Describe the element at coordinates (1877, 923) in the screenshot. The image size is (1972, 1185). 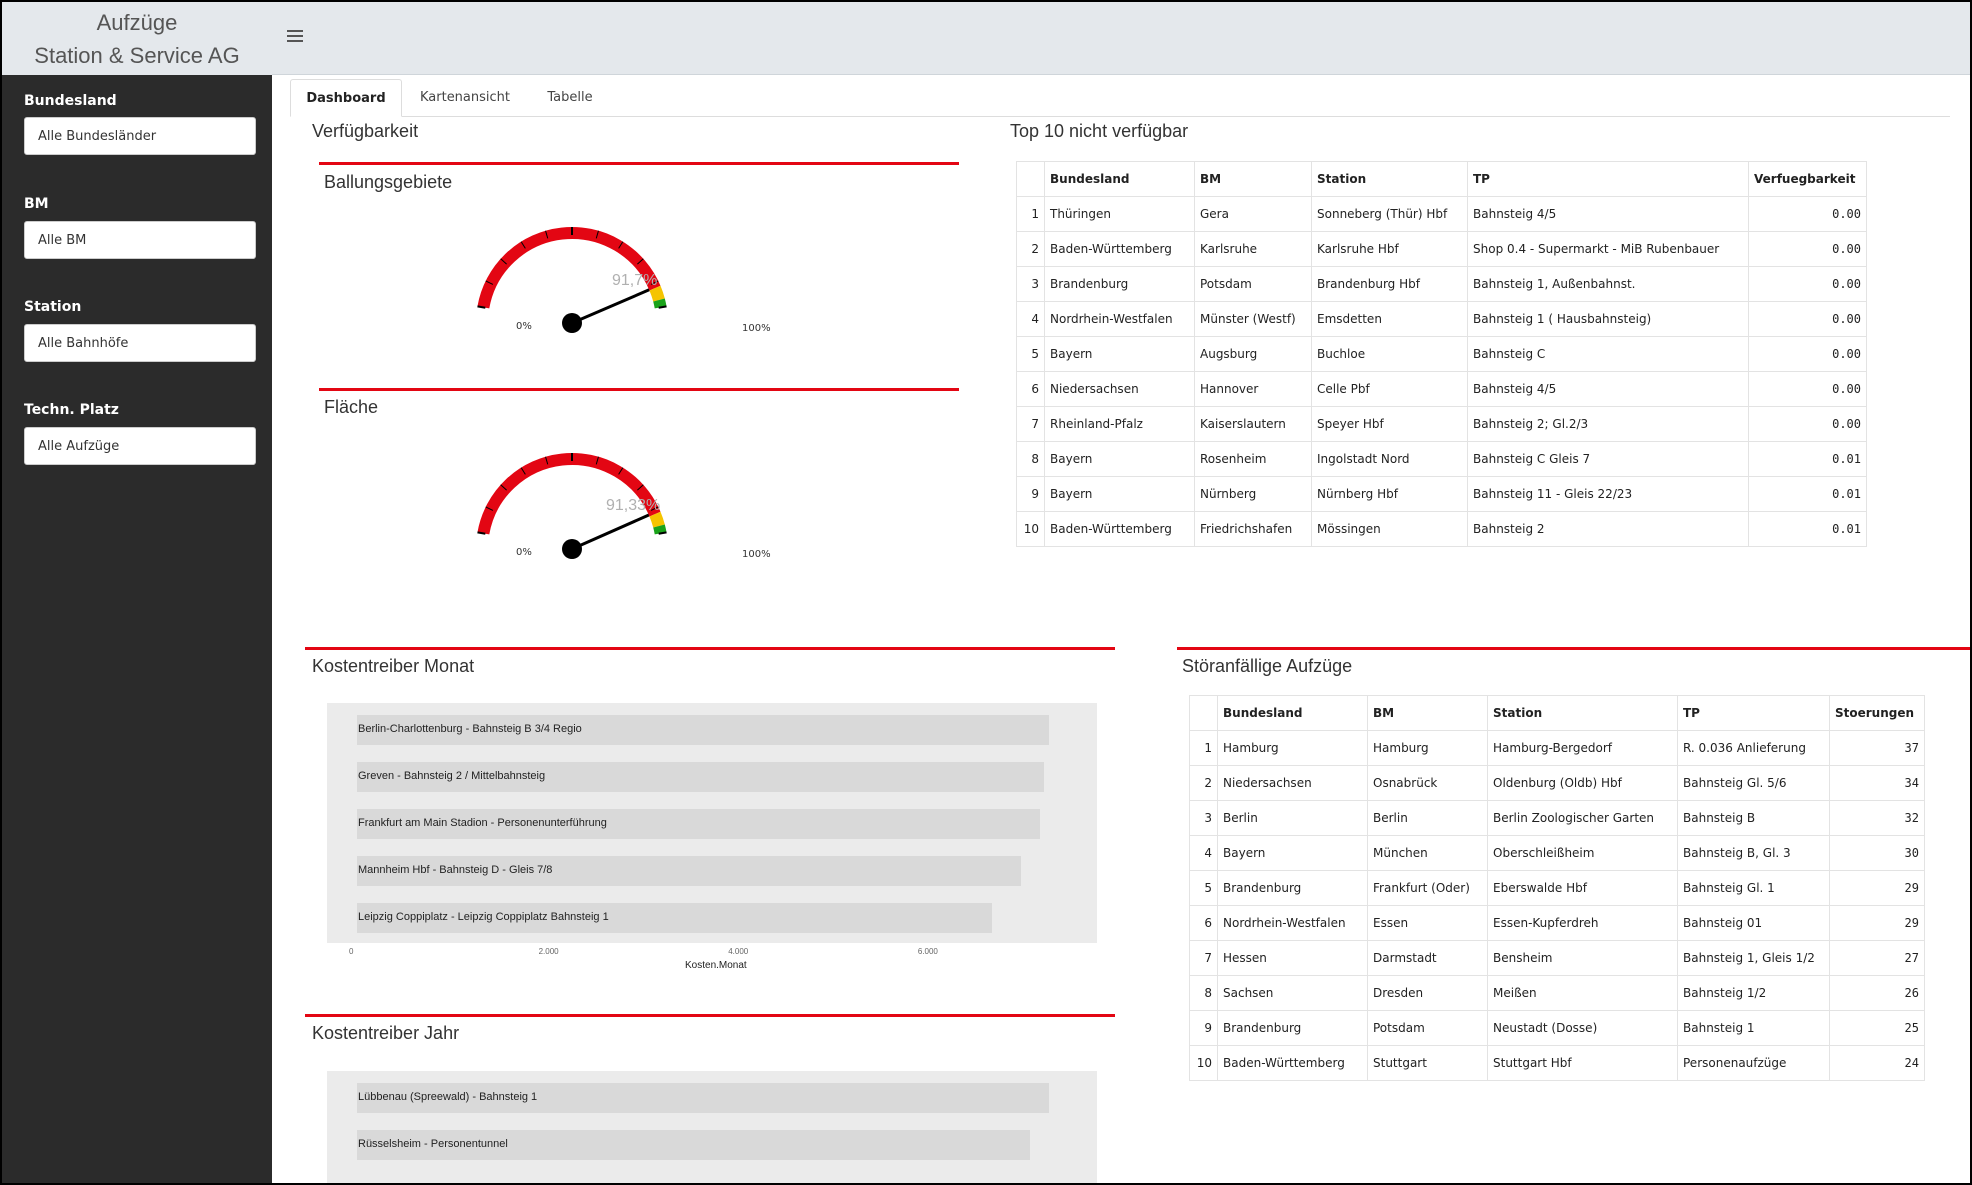
I see `table-cell: 29` at that location.